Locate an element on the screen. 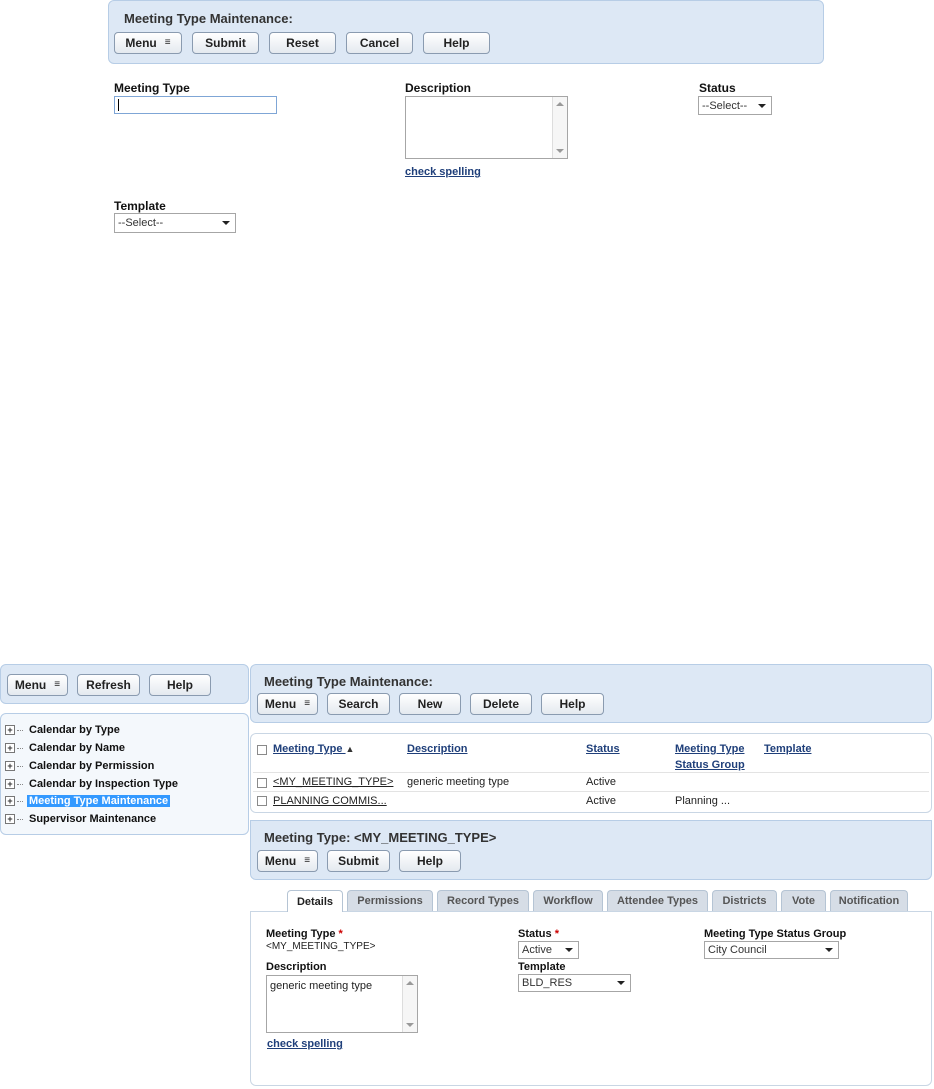  tree-item-calendar-by-type: + Calendar by Type is located at coordinates (63, 730).